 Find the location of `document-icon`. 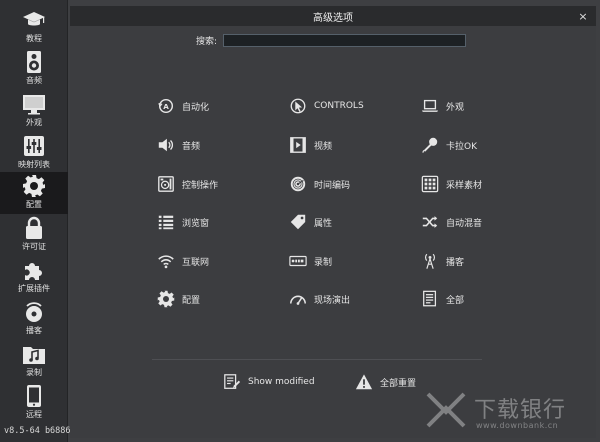

document-icon is located at coordinates (430, 299).